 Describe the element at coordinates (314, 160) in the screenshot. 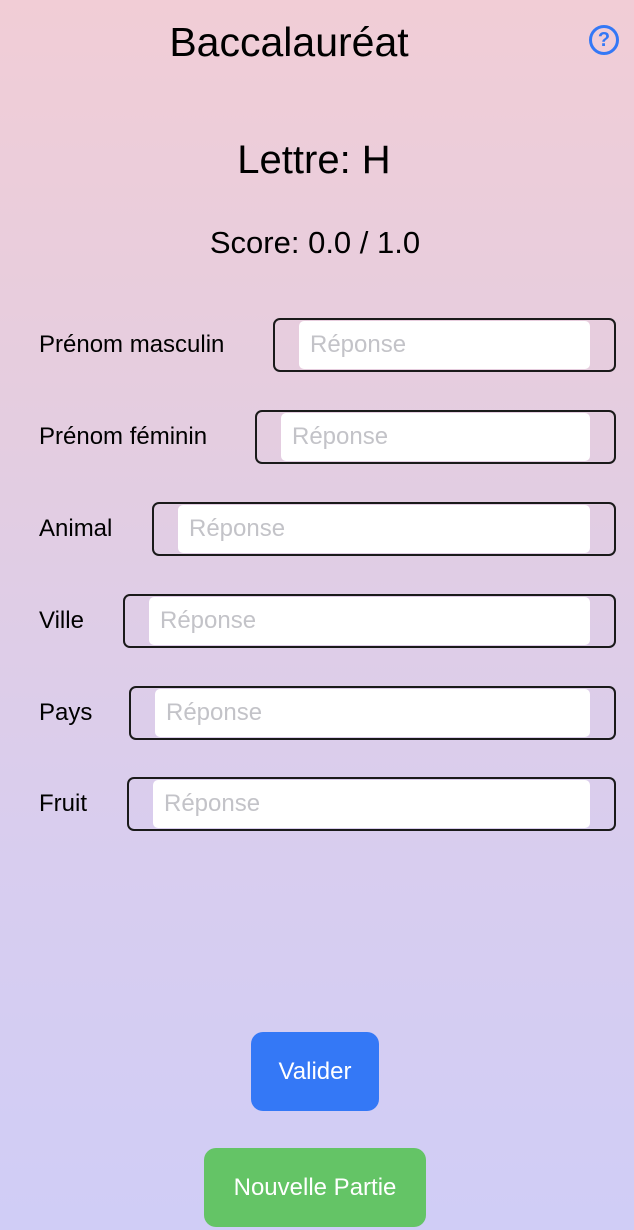

I see `current-letter: Lettre: H` at that location.